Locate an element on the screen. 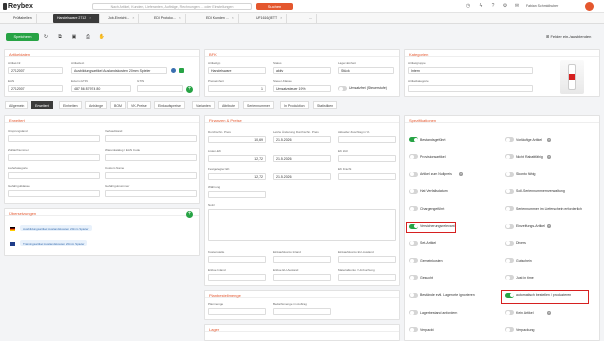 This screenshot has height=341, width=604. subtab-bom: BOM is located at coordinates (118, 105).